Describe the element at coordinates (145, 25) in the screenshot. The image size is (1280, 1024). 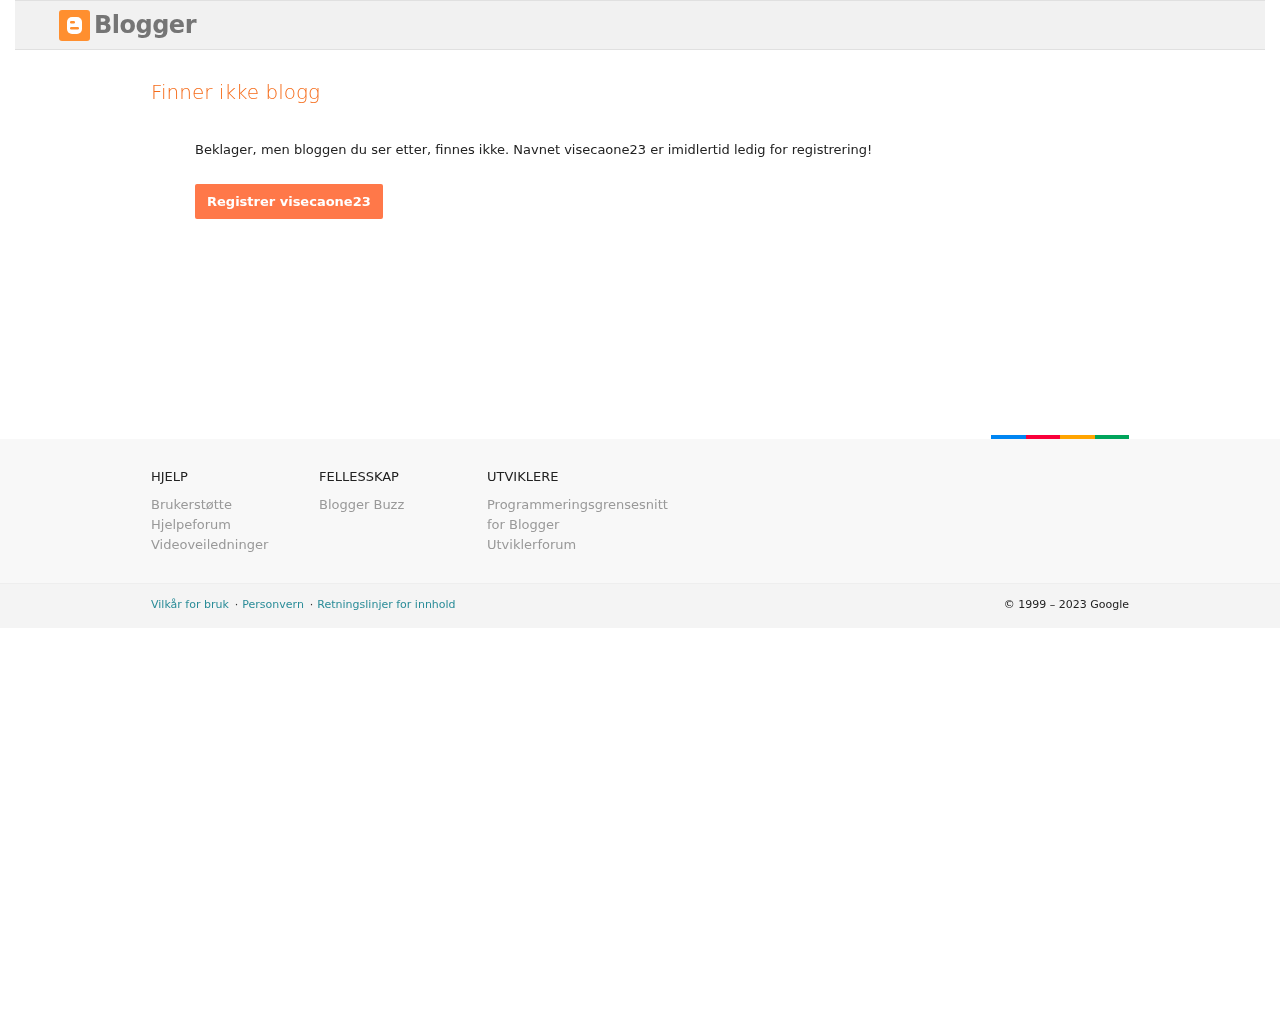
I see `logo-text: Blogger` at that location.